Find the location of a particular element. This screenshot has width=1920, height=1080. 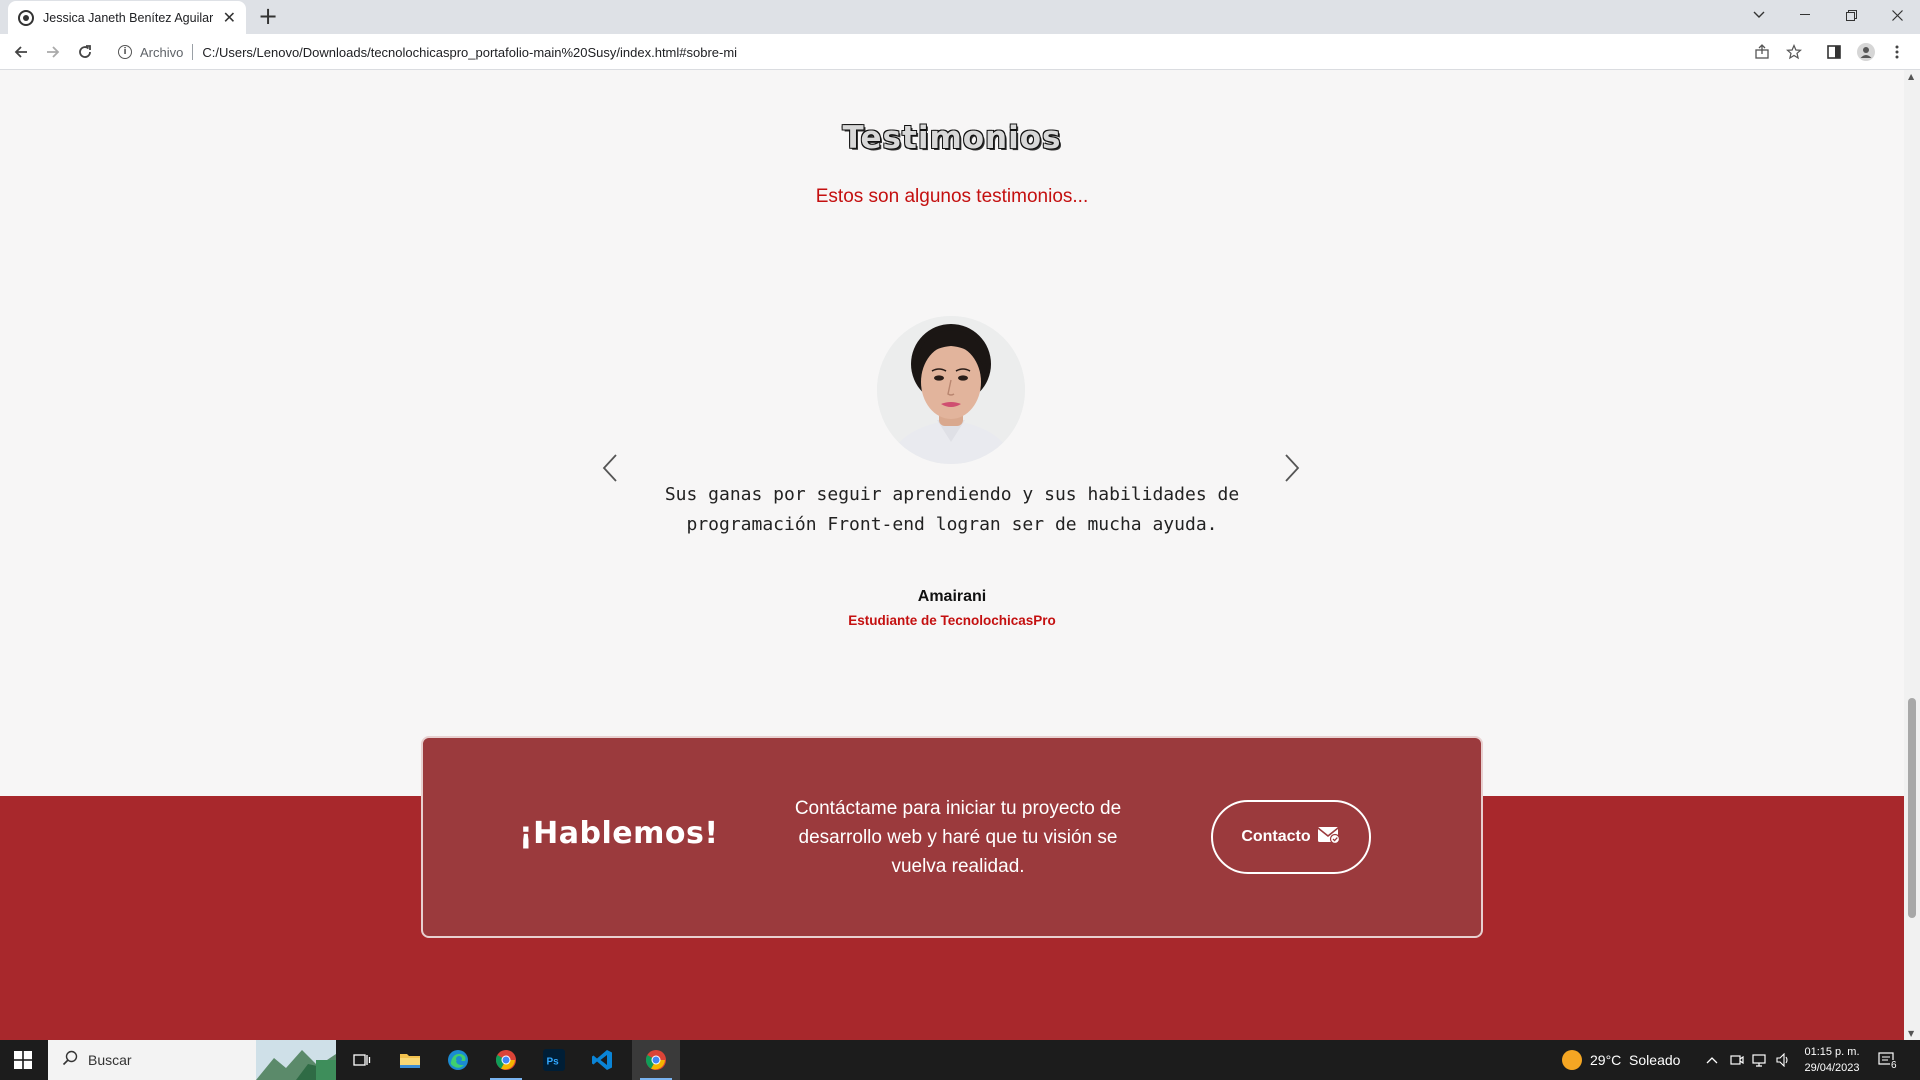

photoshop-icon: Ps is located at coordinates (554, 1060).